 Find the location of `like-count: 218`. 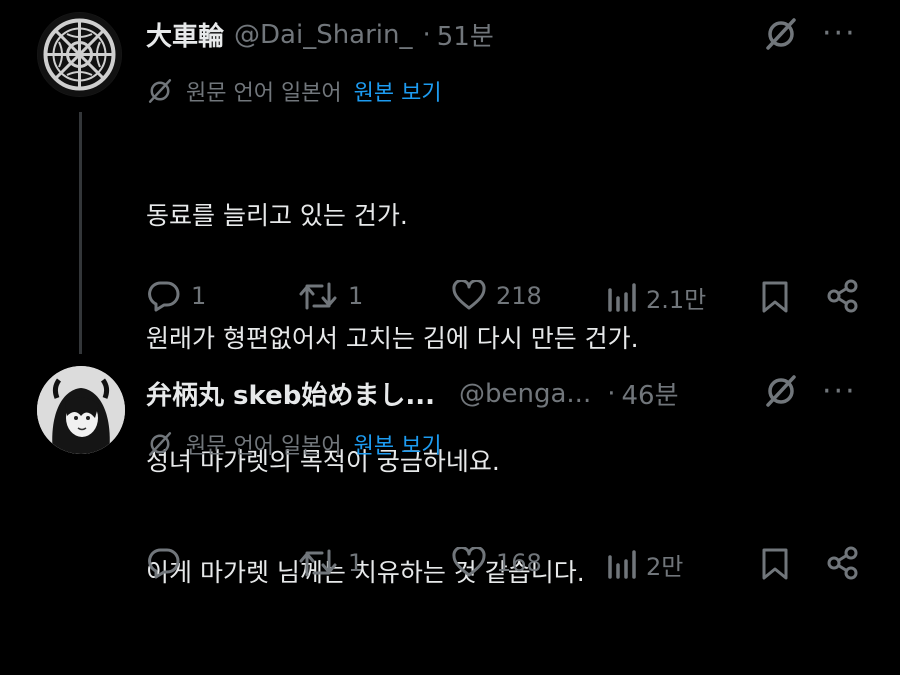

like-count: 218 is located at coordinates (519, 296).